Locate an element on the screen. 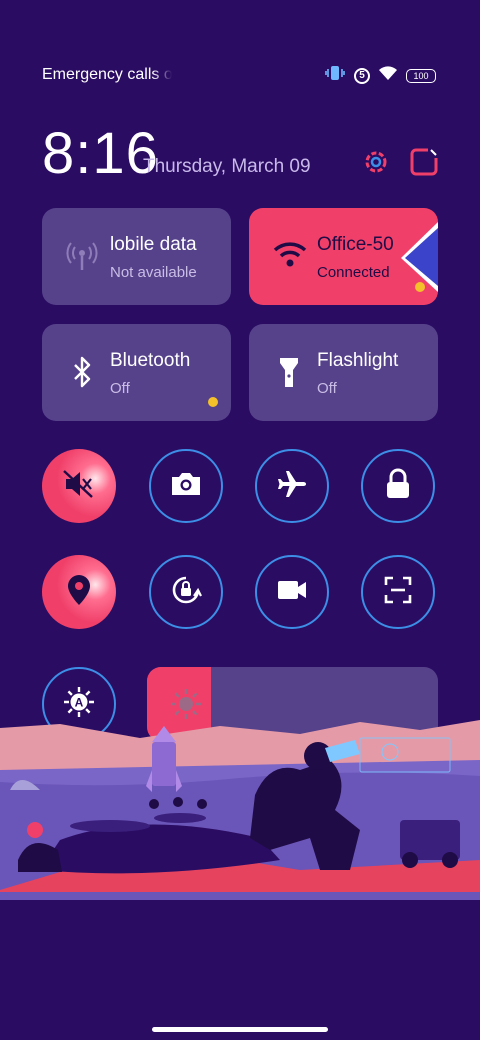 The height and width of the screenshot is (1040, 480). toggle-airplane-mode is located at coordinates (292, 486).